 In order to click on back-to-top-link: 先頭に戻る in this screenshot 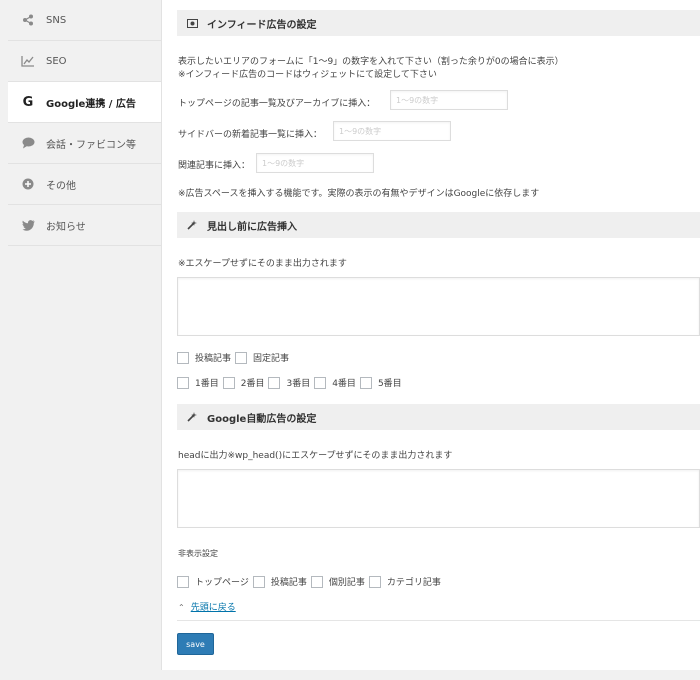, I will do `click(213, 608)`.